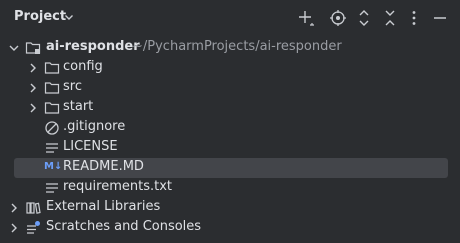  What do you see at coordinates (90, 146) in the screenshot?
I see `tree-item-label: LICENSE` at bounding box center [90, 146].